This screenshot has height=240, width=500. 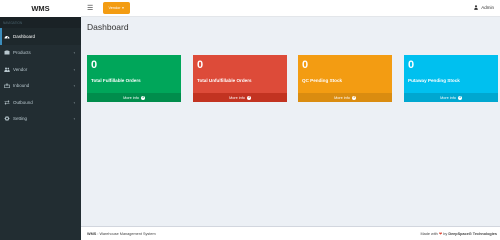 I want to click on users-icon, so click(x=7, y=69).